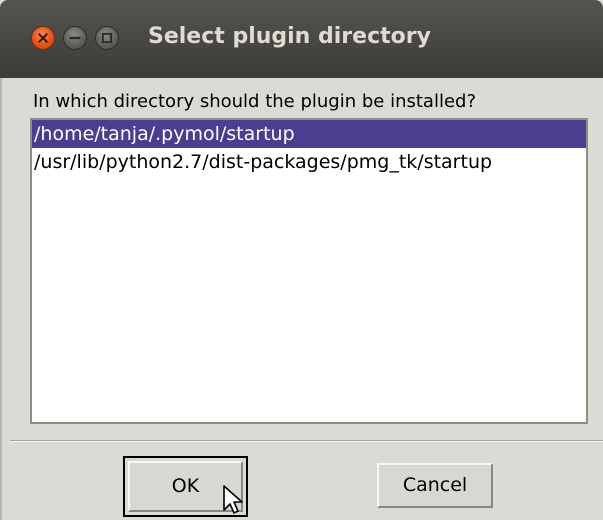 This screenshot has width=603, height=520. I want to click on window-border, so click(1, 299).